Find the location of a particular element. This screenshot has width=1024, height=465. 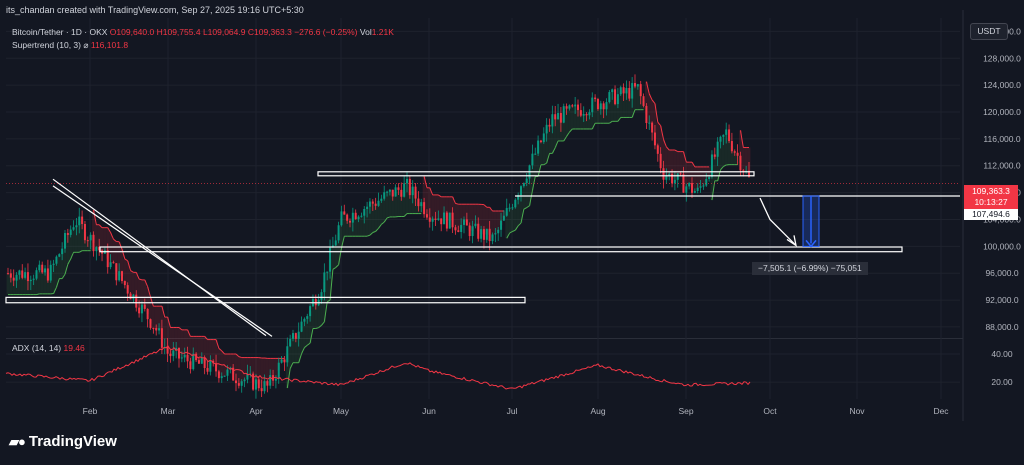

supertrend-line is located at coordinates (38, 294).